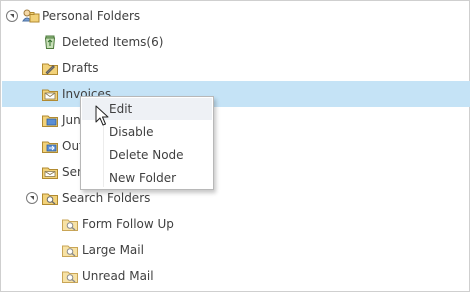 The height and width of the screenshot is (292, 470). Describe the element at coordinates (236, 224) in the screenshot. I see `tree-node-form-follow-up: Form Follow Up` at that location.